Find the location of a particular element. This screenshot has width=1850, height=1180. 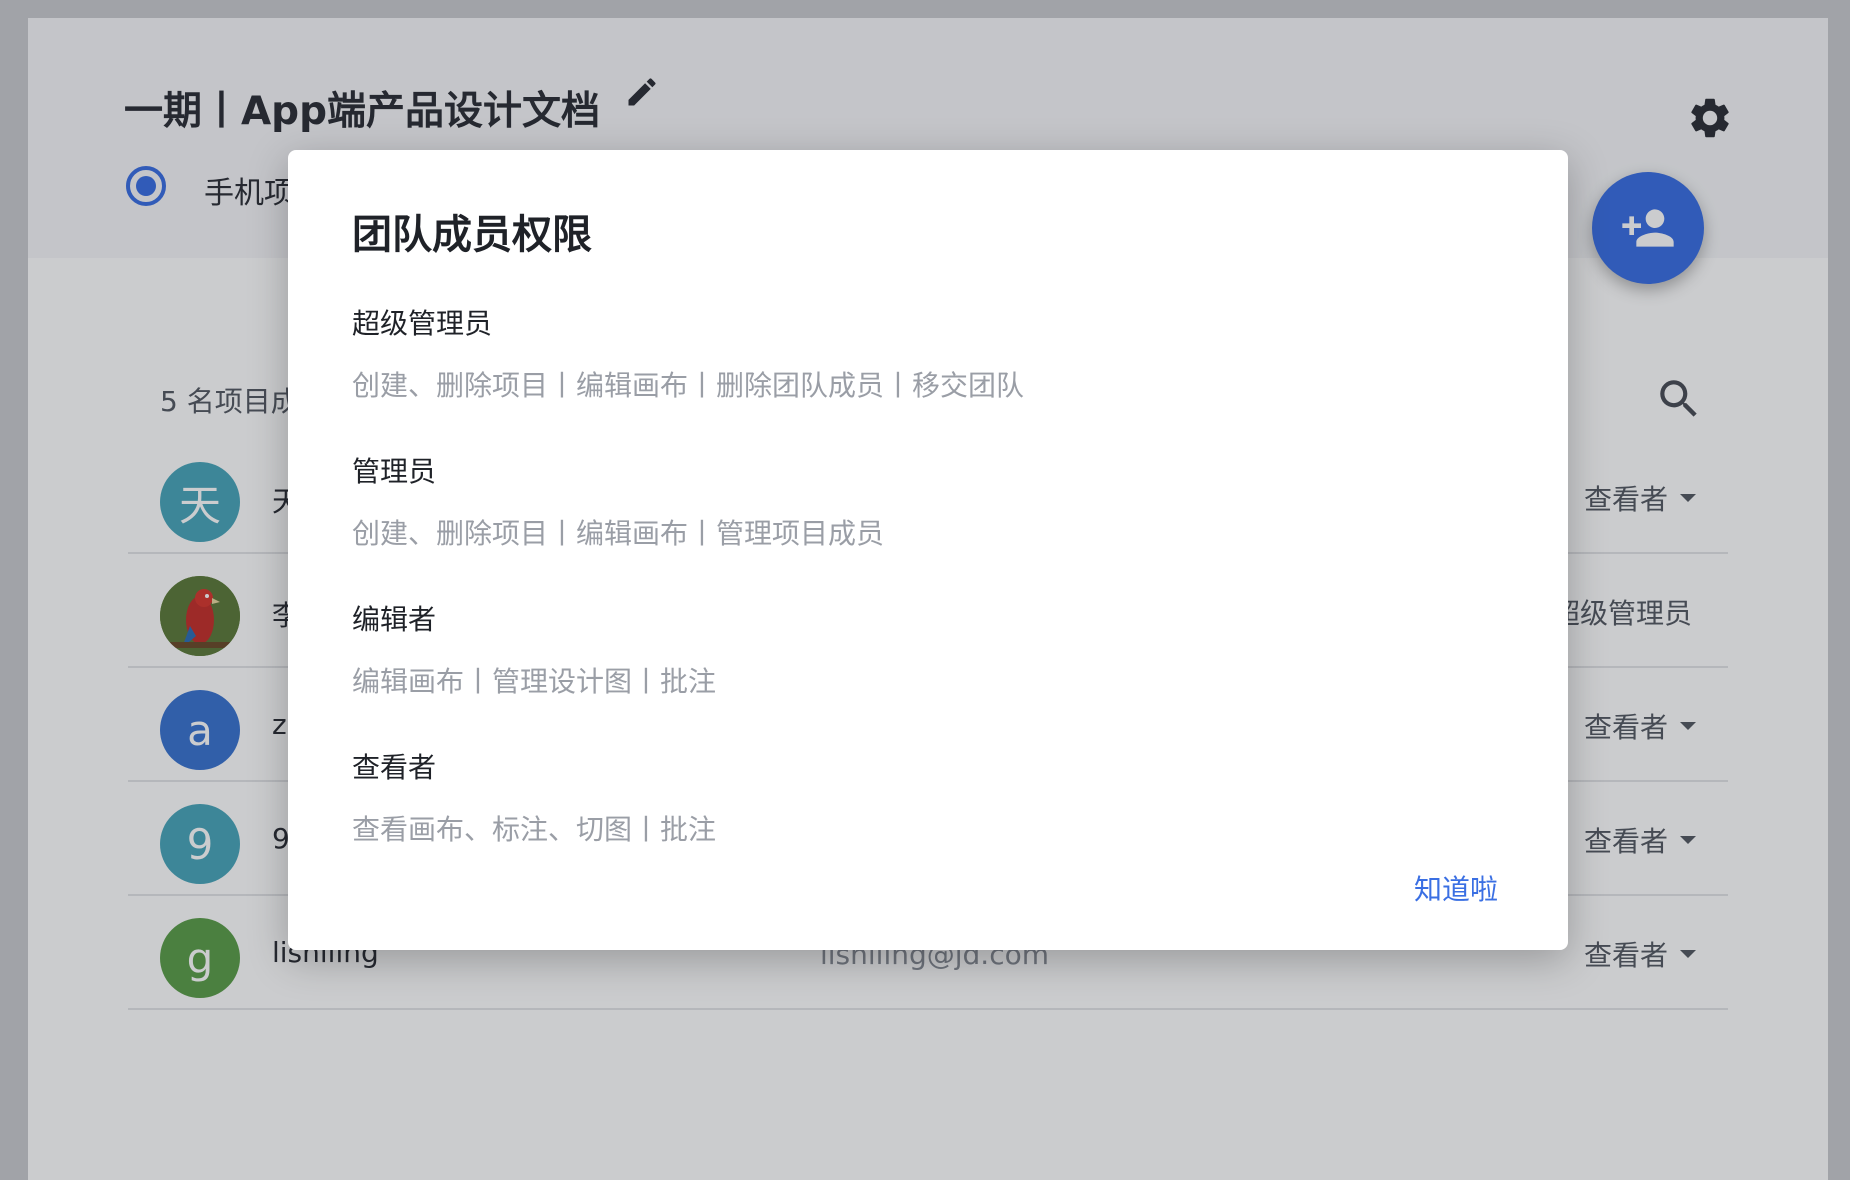

permission-desc: 查看画布、标注、切图丨批注 is located at coordinates (534, 829).